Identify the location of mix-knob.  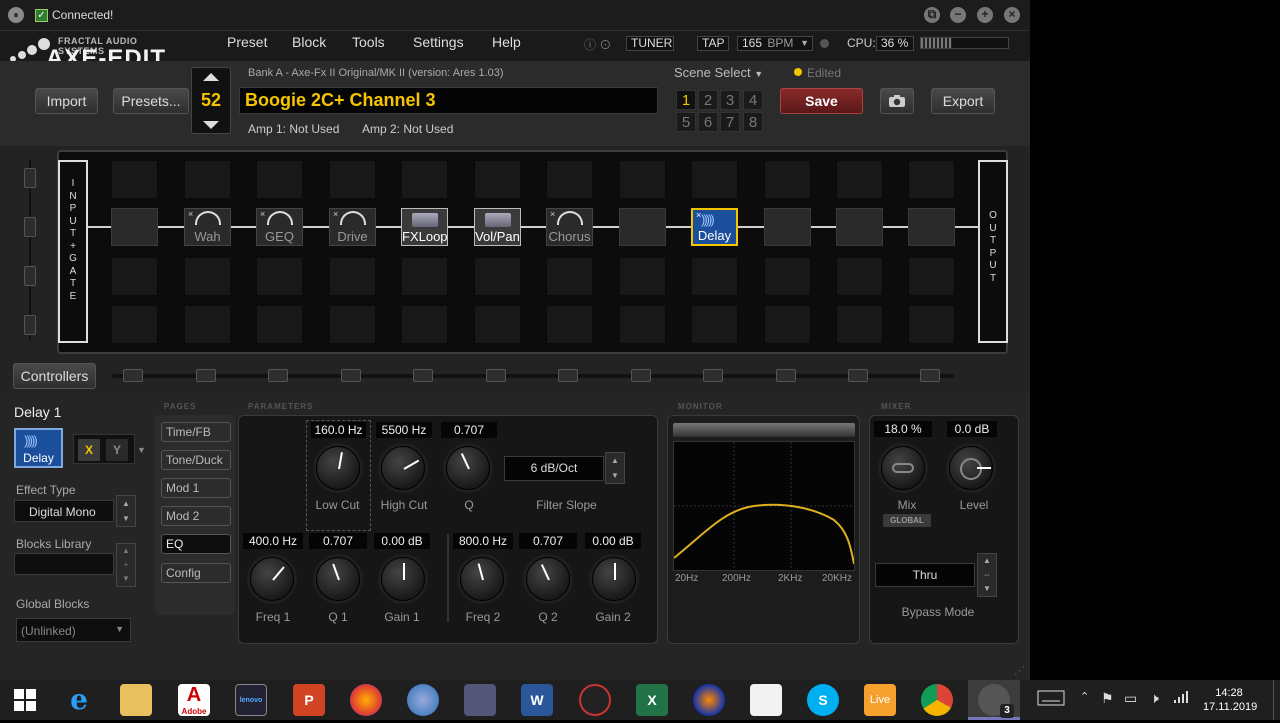
(903, 468).